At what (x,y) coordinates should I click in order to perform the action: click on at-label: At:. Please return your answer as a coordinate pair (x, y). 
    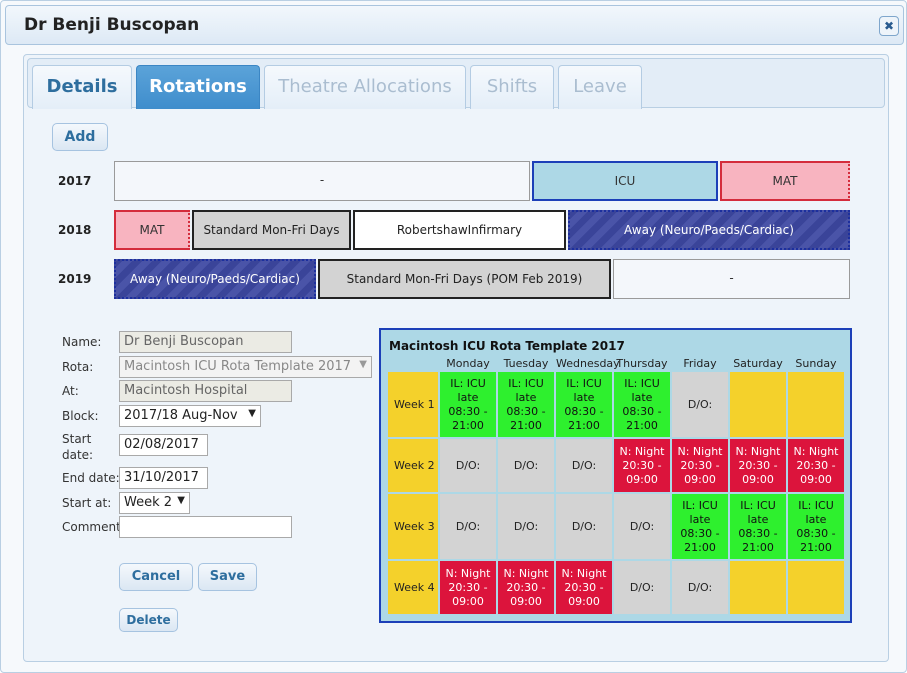
    Looking at the image, I should click on (70, 391).